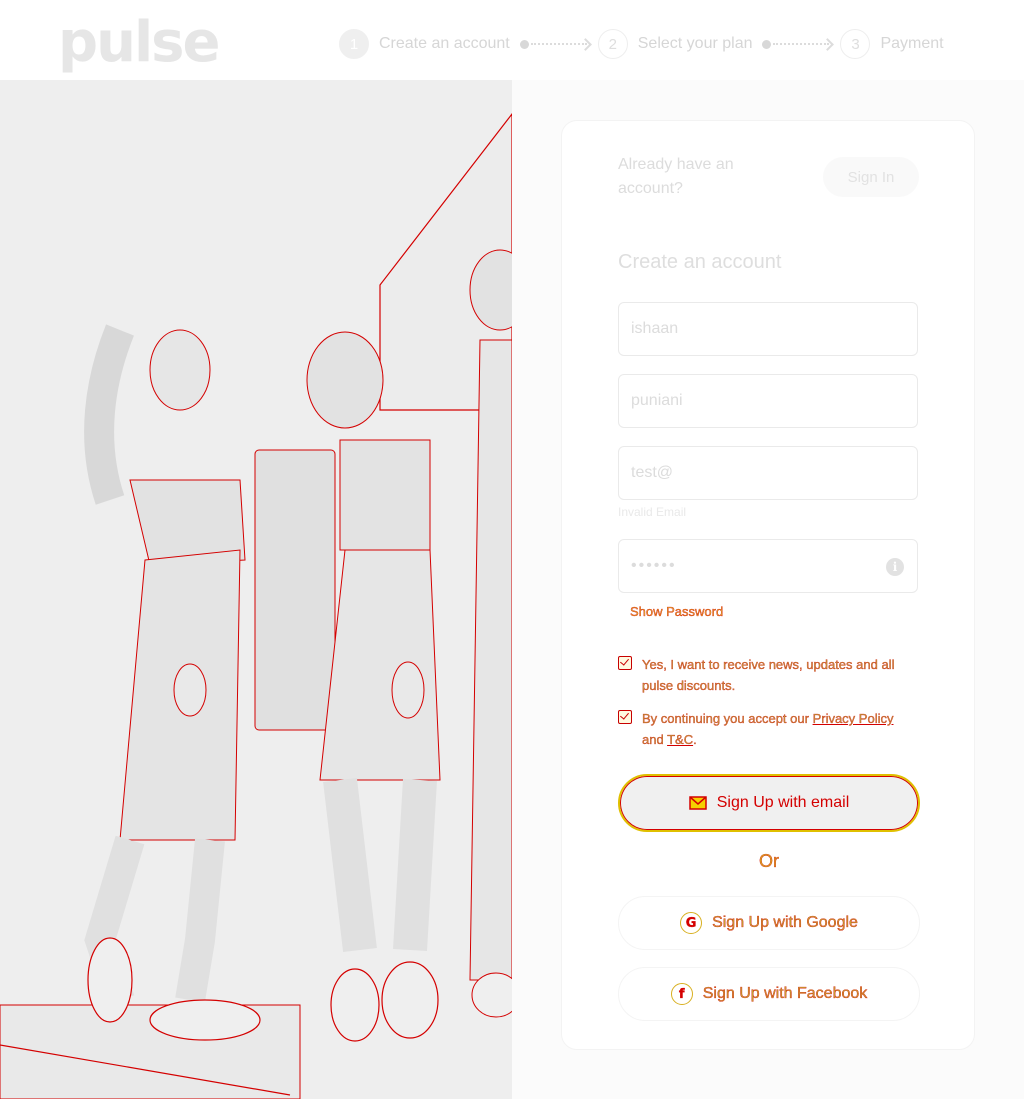  What do you see at coordinates (785, 993) in the screenshot?
I see `sign-up-facebook-label: Sign Up with Facebook` at bounding box center [785, 993].